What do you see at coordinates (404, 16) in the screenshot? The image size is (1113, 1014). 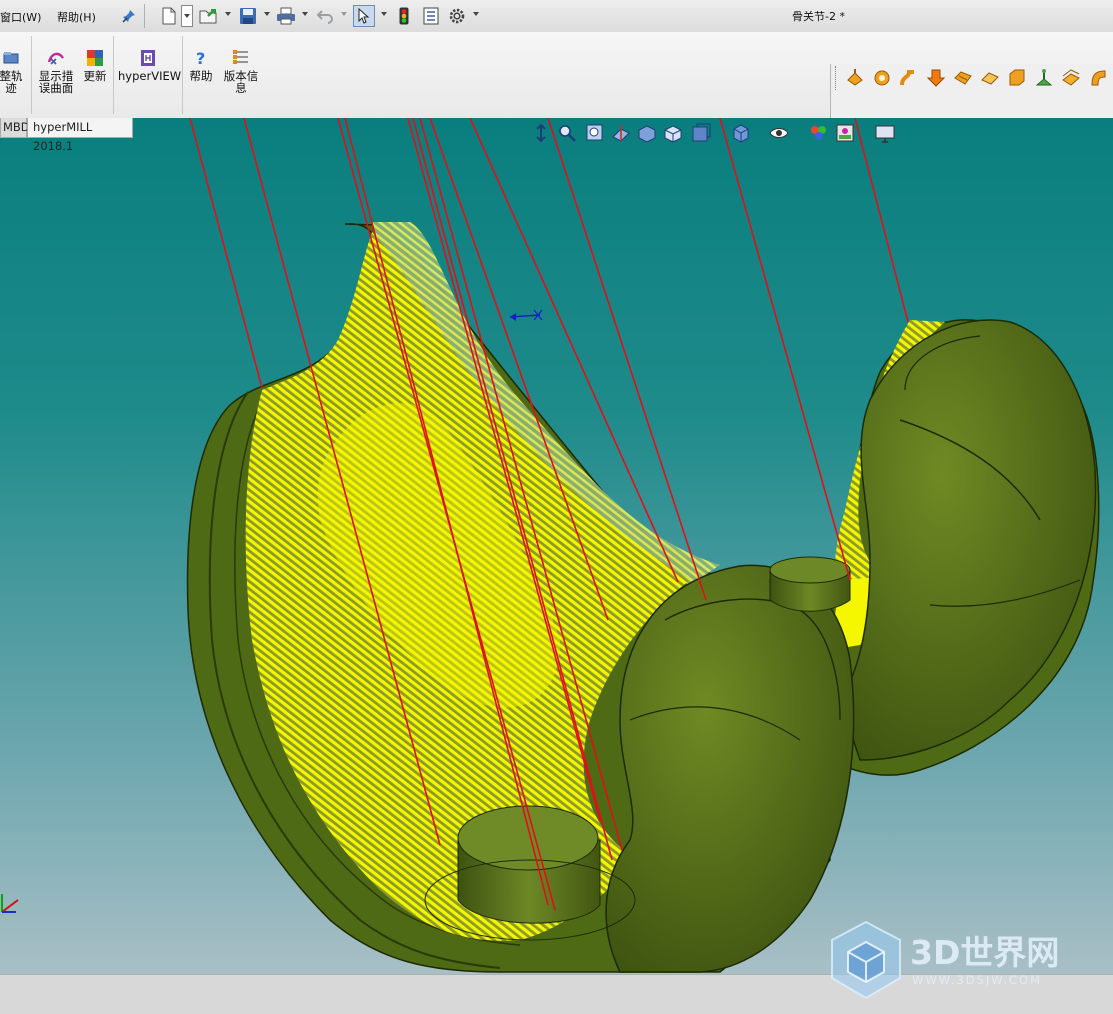 I see `traffic-light-icon` at bounding box center [404, 16].